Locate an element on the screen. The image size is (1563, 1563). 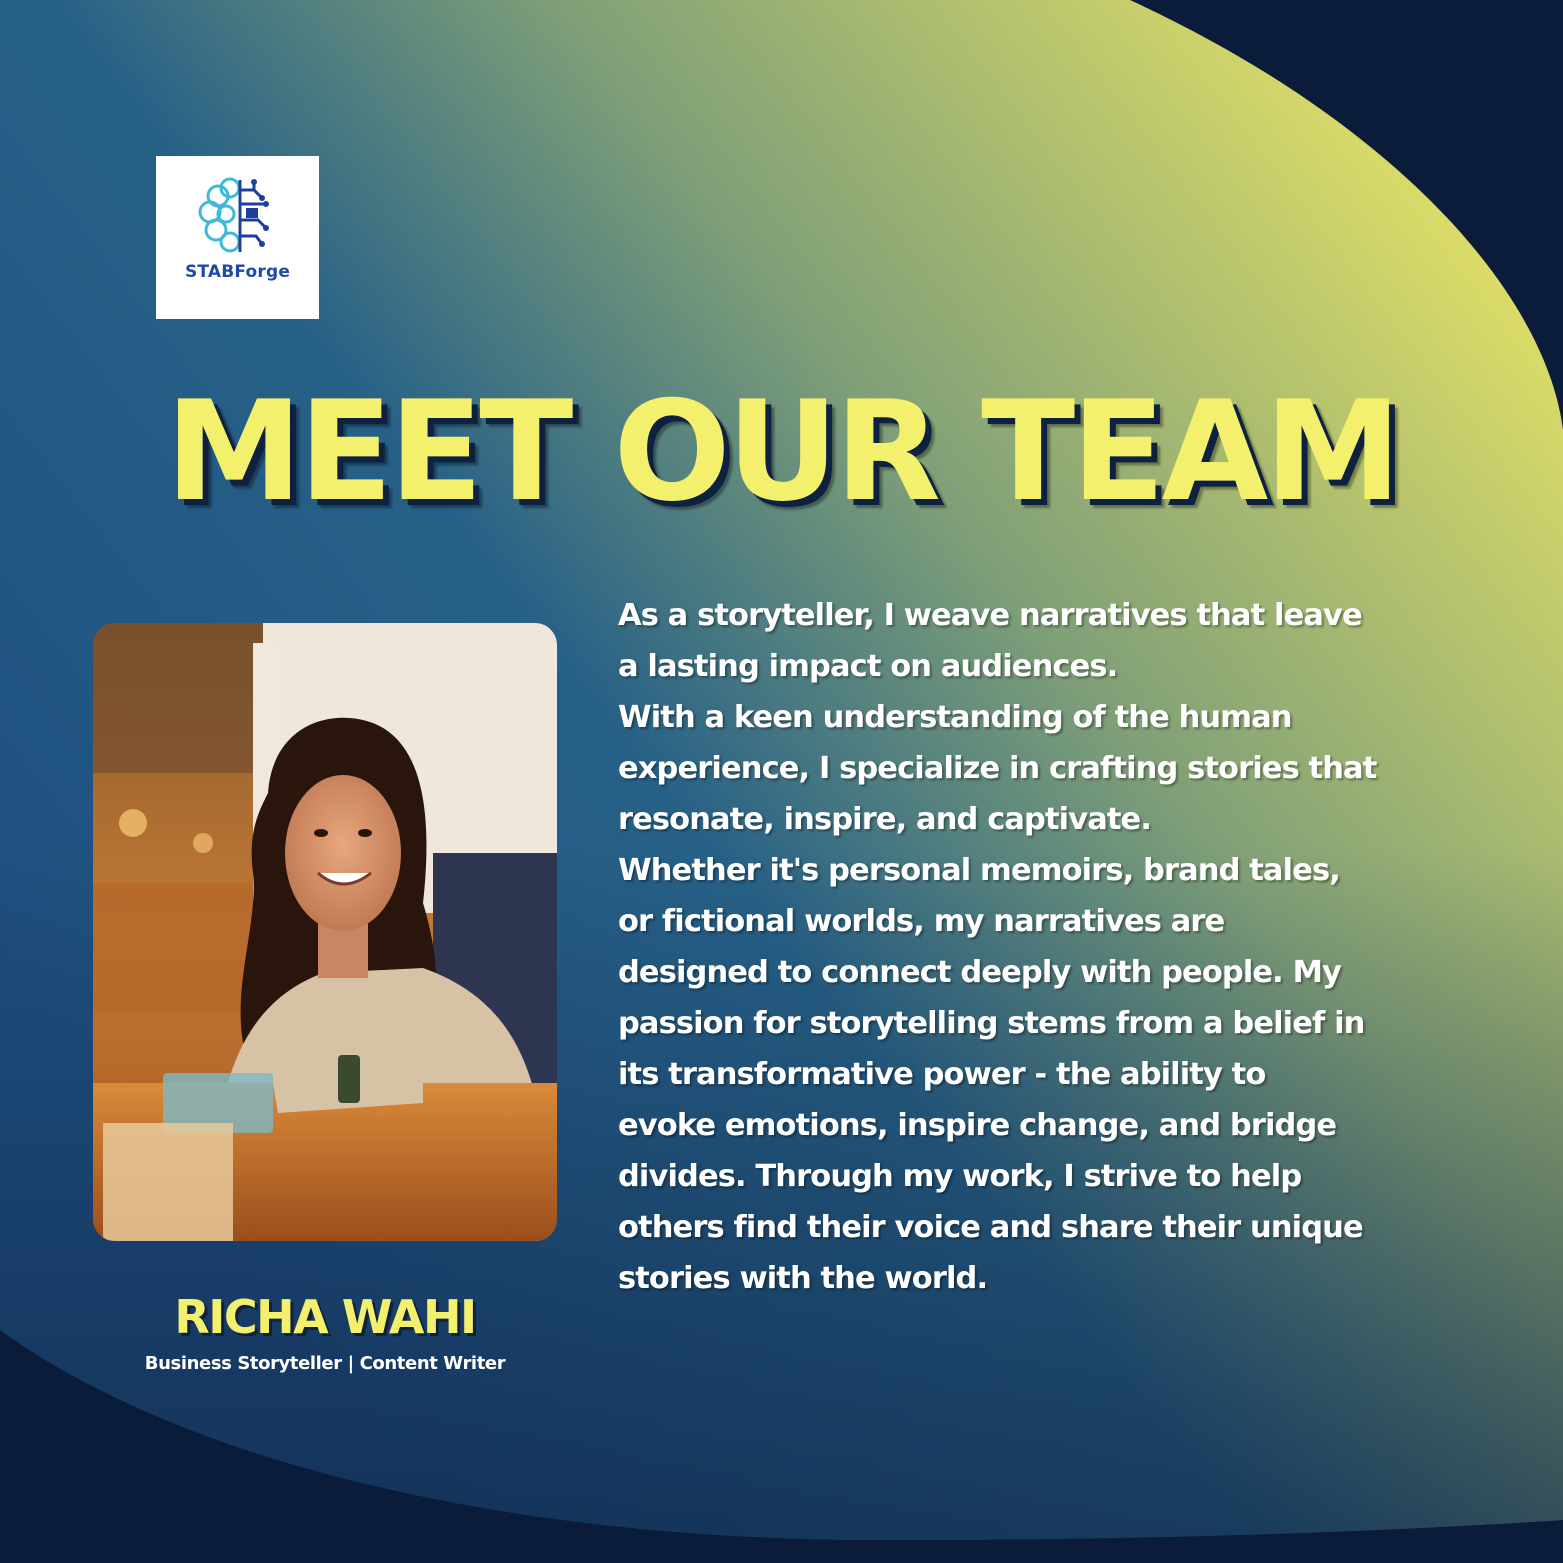
bio-line: With a keen understanding of the human is located at coordinates (955, 717).